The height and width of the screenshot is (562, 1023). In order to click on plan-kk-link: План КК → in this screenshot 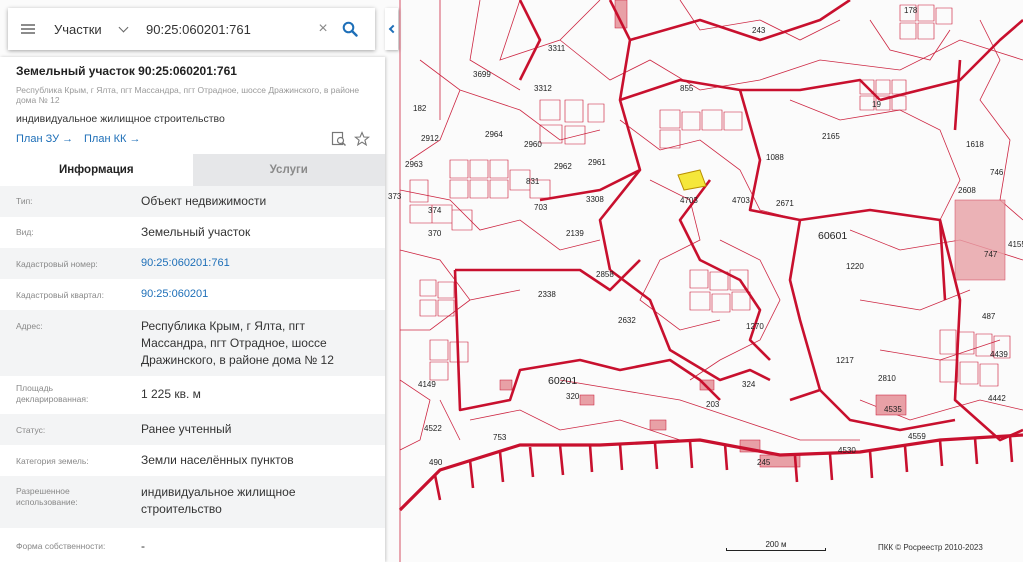, I will do `click(112, 139)`.